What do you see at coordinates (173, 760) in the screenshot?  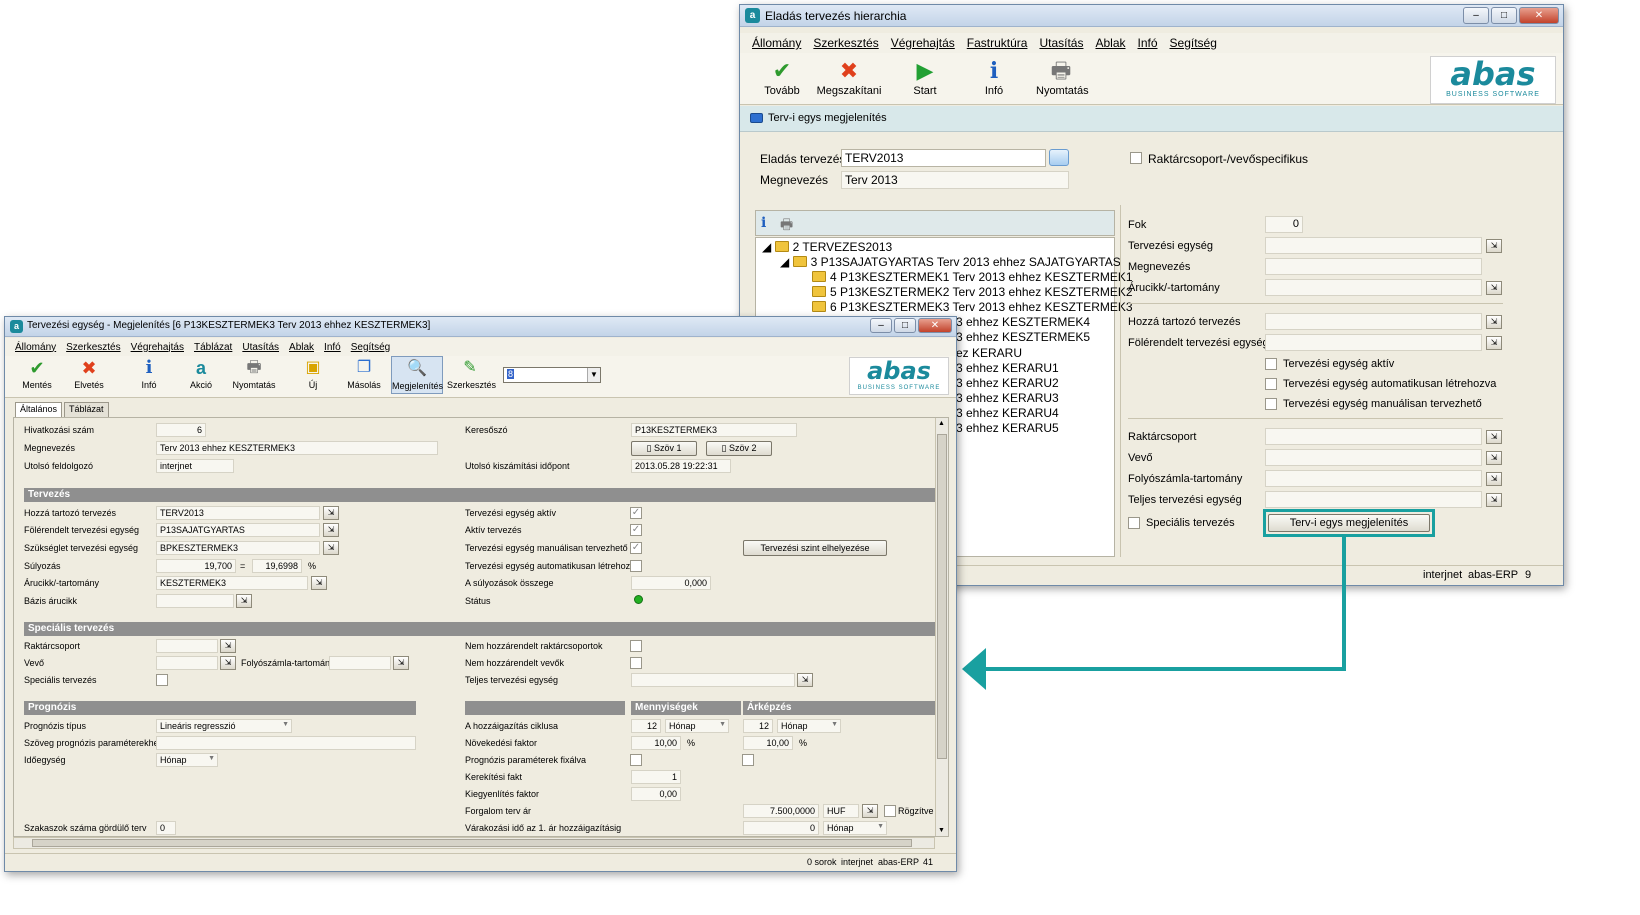 I see `idoegyseg-value: Hónap` at bounding box center [173, 760].